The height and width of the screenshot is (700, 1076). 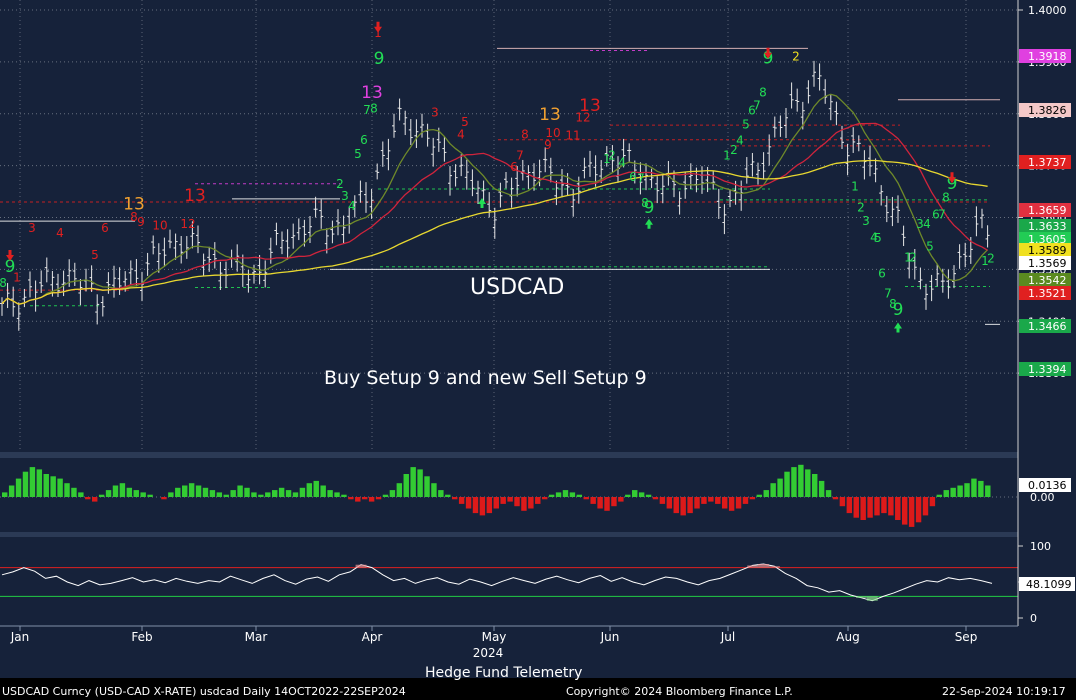 What do you see at coordinates (20, 637) in the screenshot?
I see `x-tick-label: Jan` at bounding box center [20, 637].